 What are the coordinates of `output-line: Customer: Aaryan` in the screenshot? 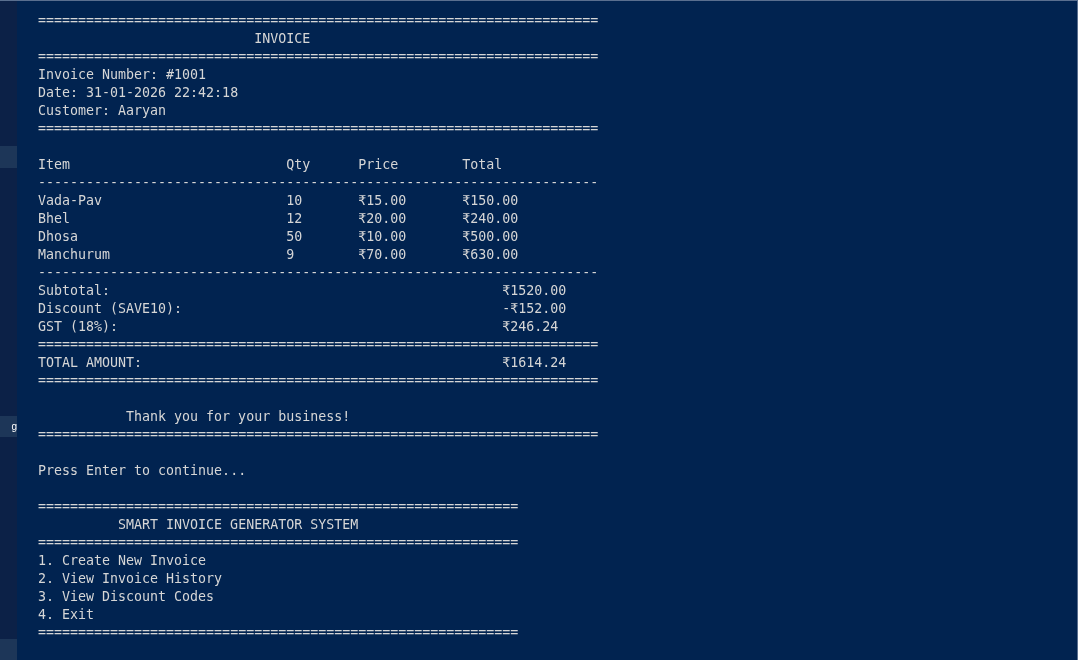 It's located at (102, 111).